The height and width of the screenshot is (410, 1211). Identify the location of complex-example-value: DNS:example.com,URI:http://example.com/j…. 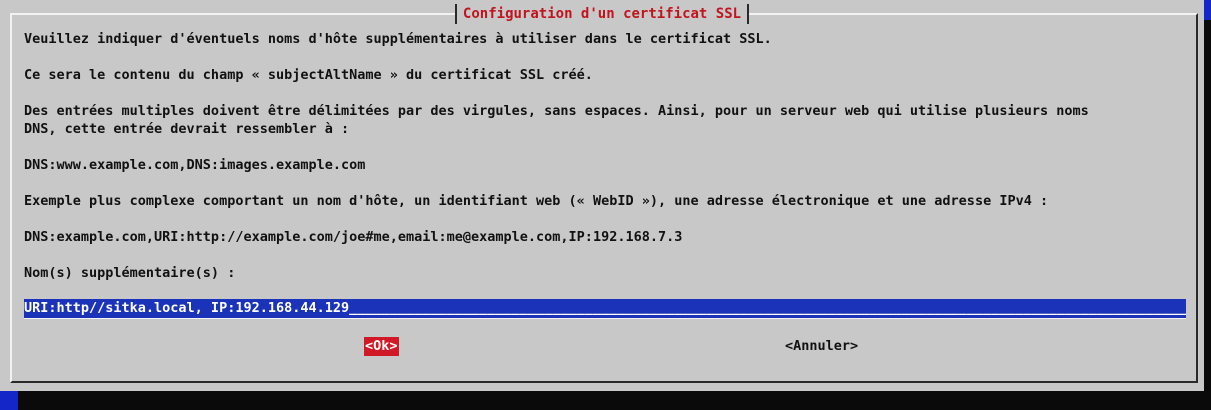
(353, 237).